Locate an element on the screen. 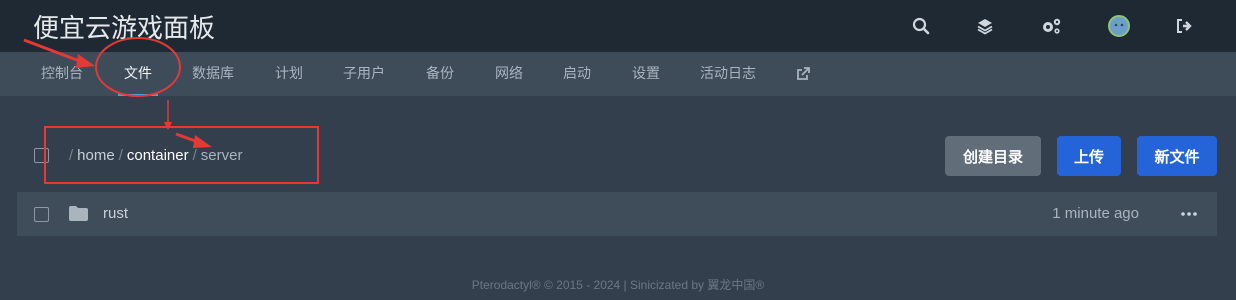  tab-console: 控制台 is located at coordinates (62, 74).